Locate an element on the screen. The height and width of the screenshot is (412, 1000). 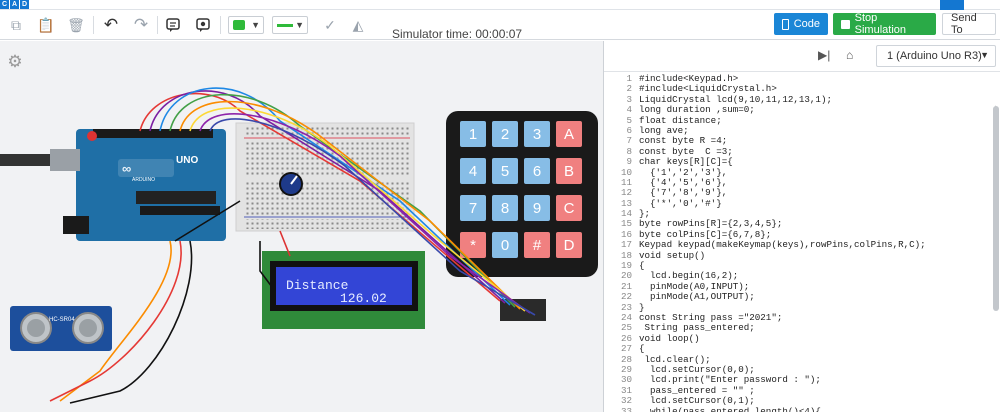
line-number: 4 is located at coordinates (629, 110).